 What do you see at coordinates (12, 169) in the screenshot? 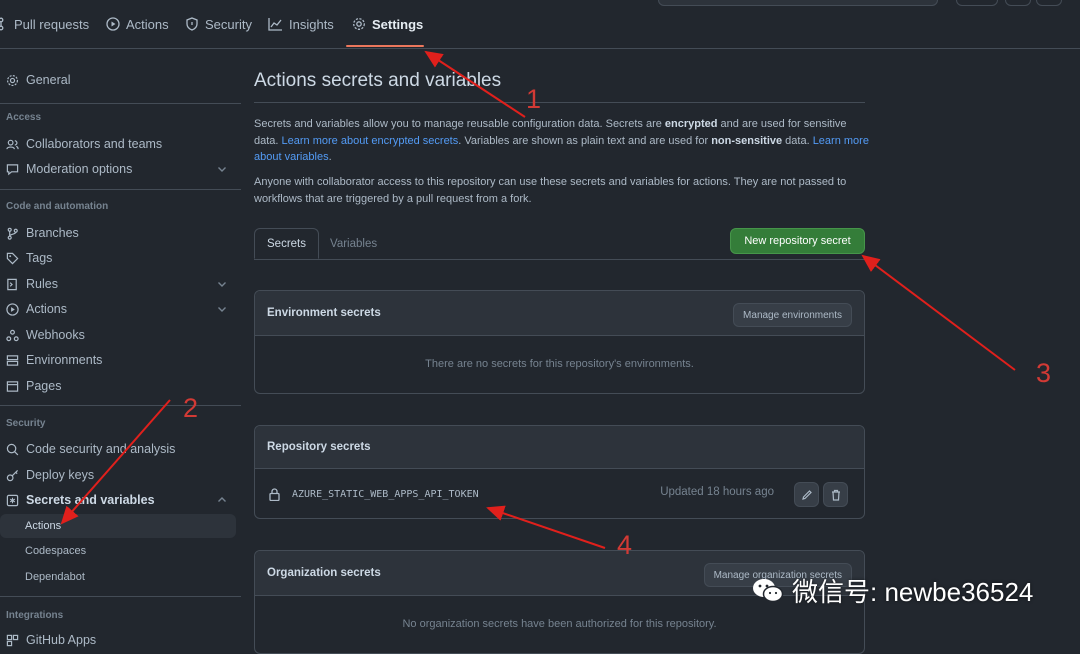
I see `comment-icon` at bounding box center [12, 169].